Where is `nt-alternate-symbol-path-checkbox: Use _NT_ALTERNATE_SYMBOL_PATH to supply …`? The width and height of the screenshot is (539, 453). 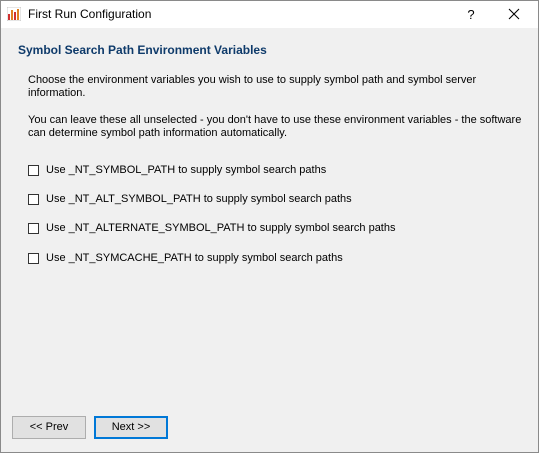 nt-alternate-symbol-path-checkbox: Use _NT_ALTERNATE_SYMBOL_PATH to supply … is located at coordinates (211, 228).